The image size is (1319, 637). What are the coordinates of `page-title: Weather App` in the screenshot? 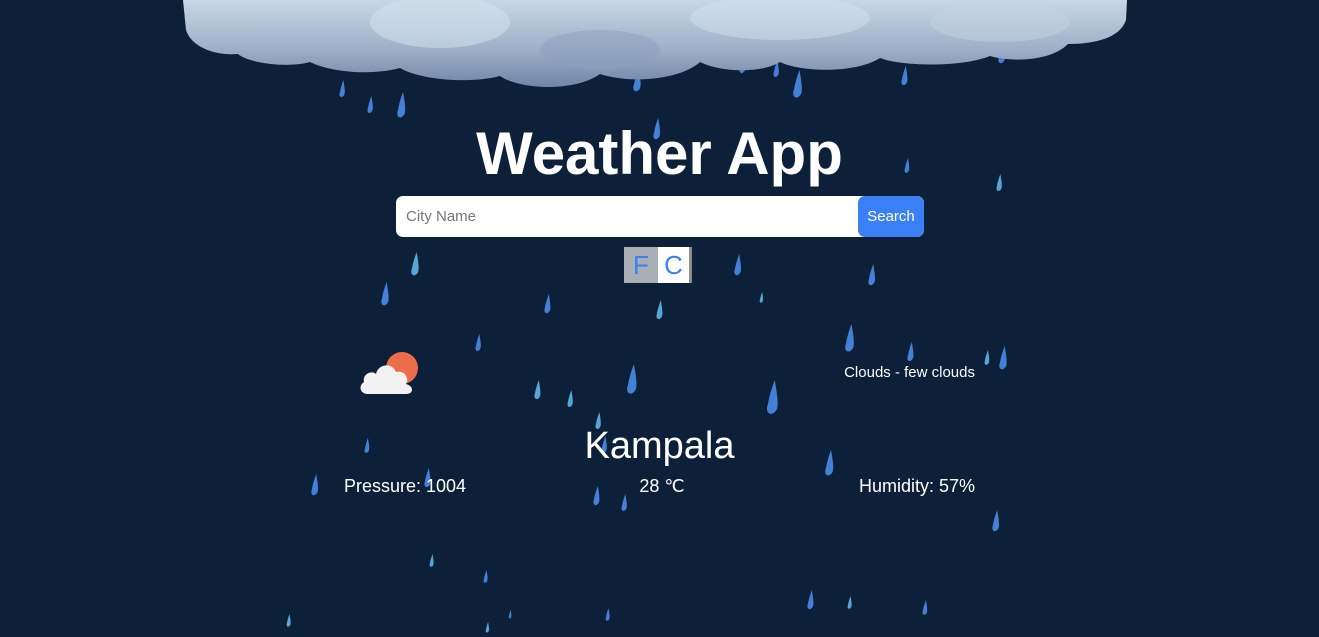 It's located at (659, 153).